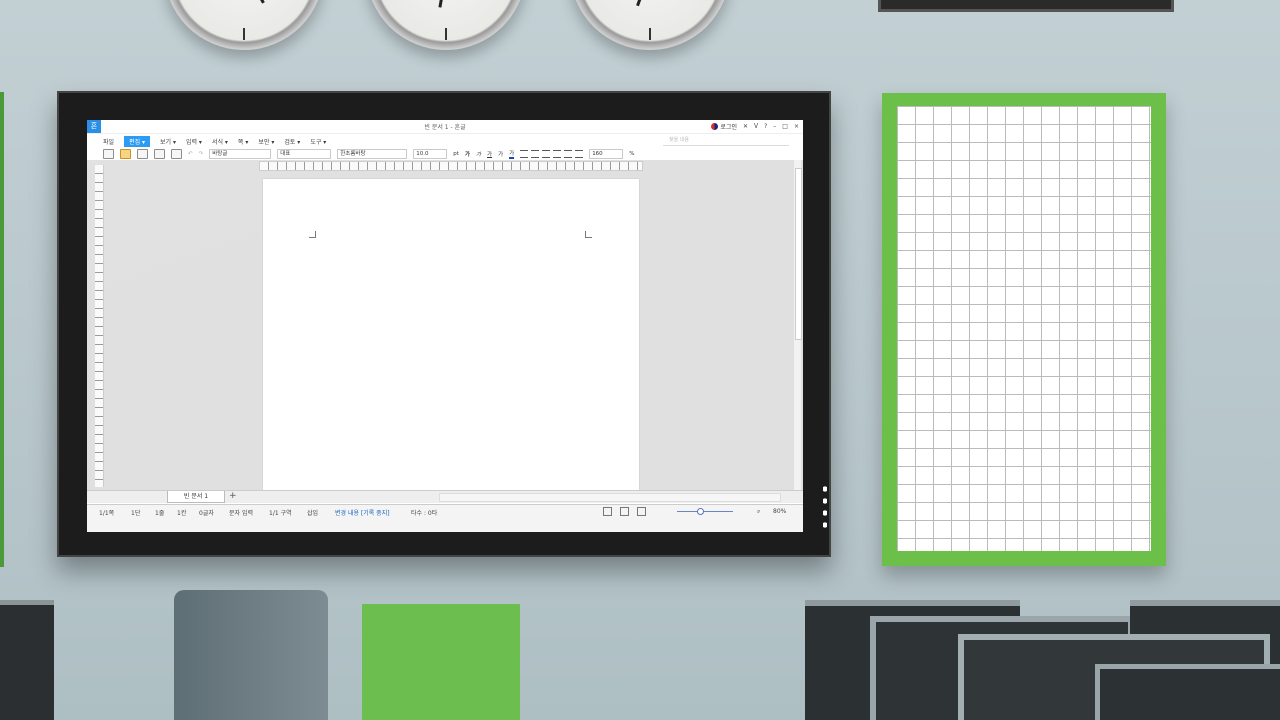 The image size is (1280, 720). Describe the element at coordinates (456, 154) in the screenshot. I see `font-unit: pt` at that location.